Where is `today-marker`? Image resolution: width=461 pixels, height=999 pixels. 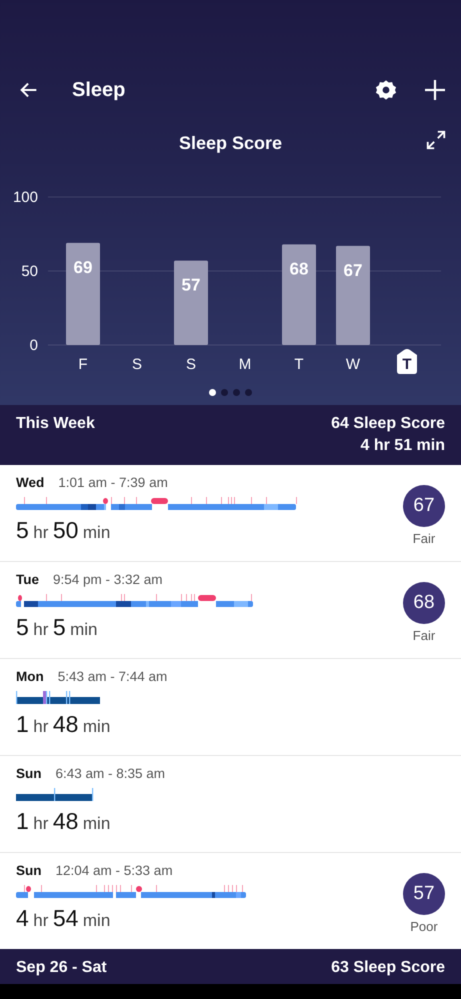 today-marker is located at coordinates (407, 361).